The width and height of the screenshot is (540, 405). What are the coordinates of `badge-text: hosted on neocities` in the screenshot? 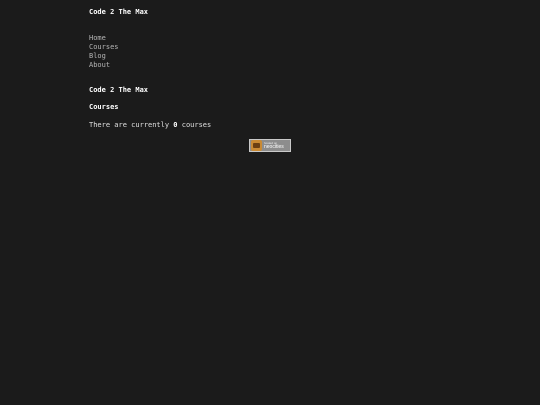 It's located at (277, 145).